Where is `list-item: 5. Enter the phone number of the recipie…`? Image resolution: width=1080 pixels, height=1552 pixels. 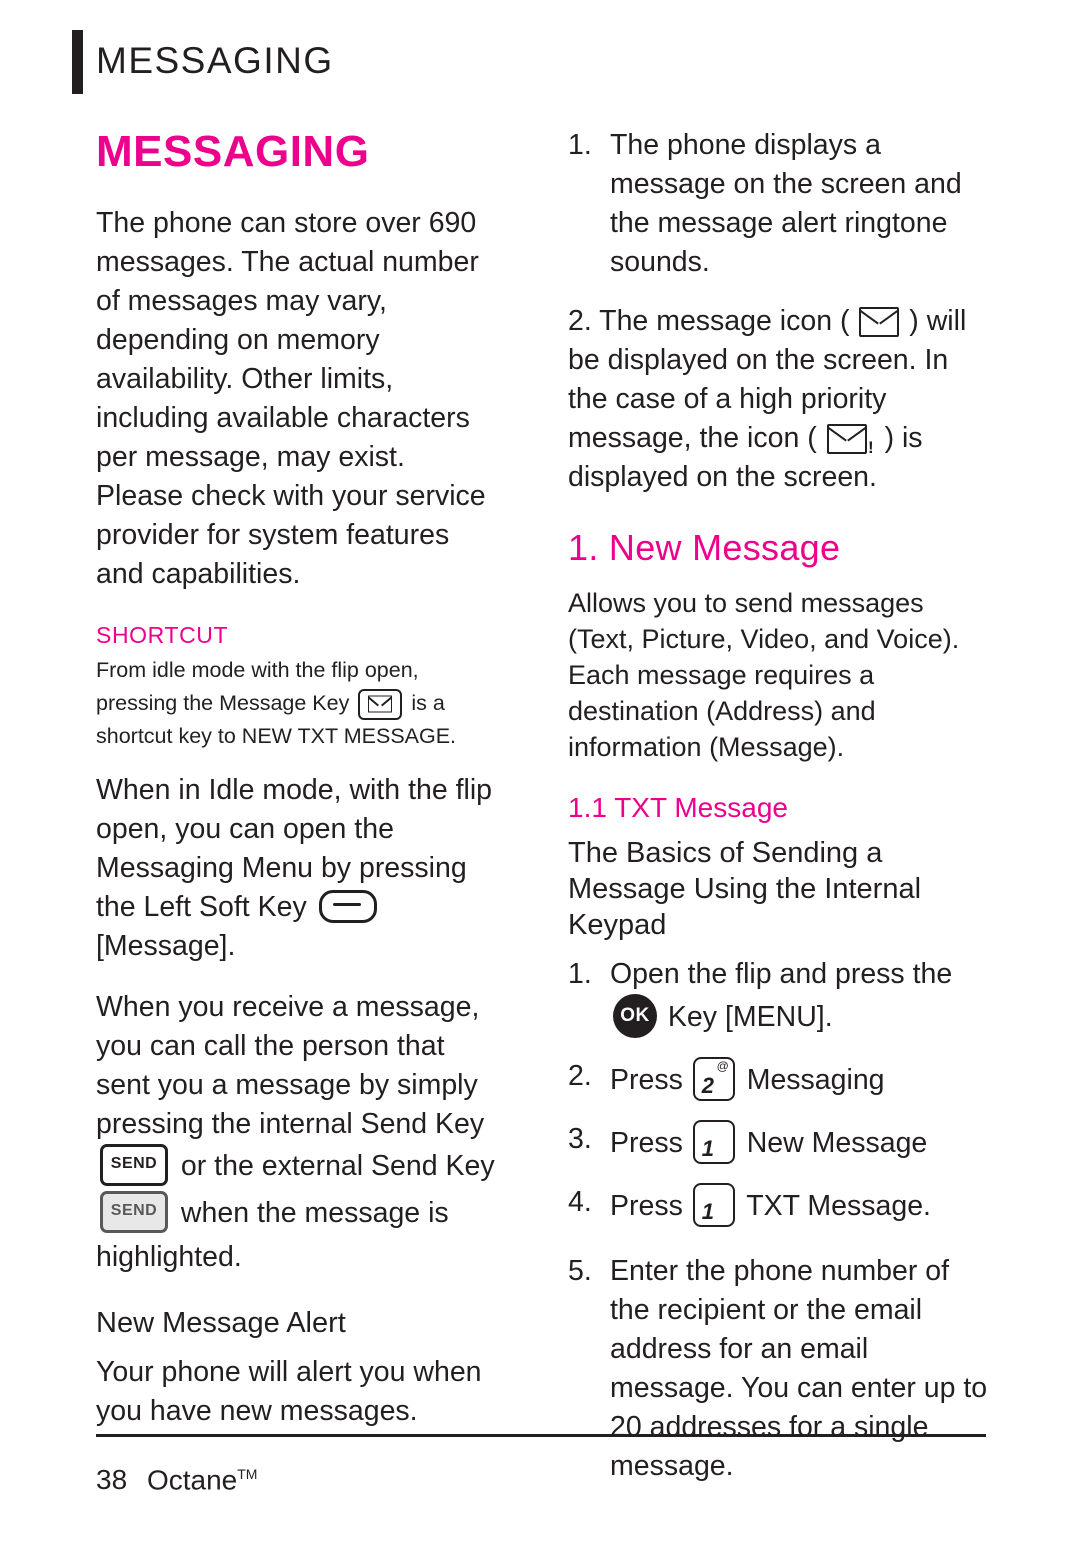
list-item: 5. Enter the phone number of the recipie… is located at coordinates (778, 1369).